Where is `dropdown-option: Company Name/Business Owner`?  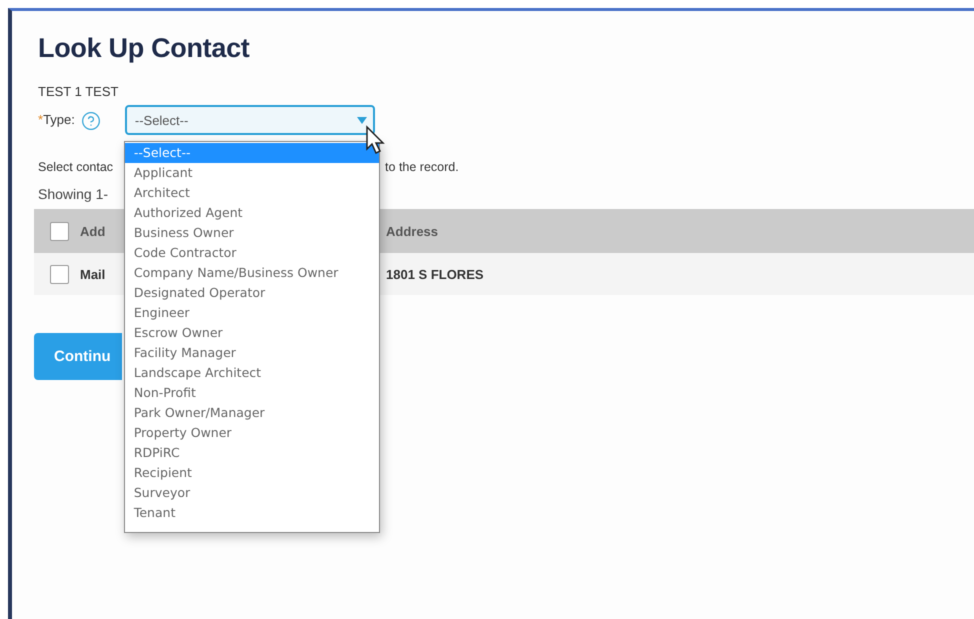
dropdown-option: Company Name/Business Owner is located at coordinates (251, 273).